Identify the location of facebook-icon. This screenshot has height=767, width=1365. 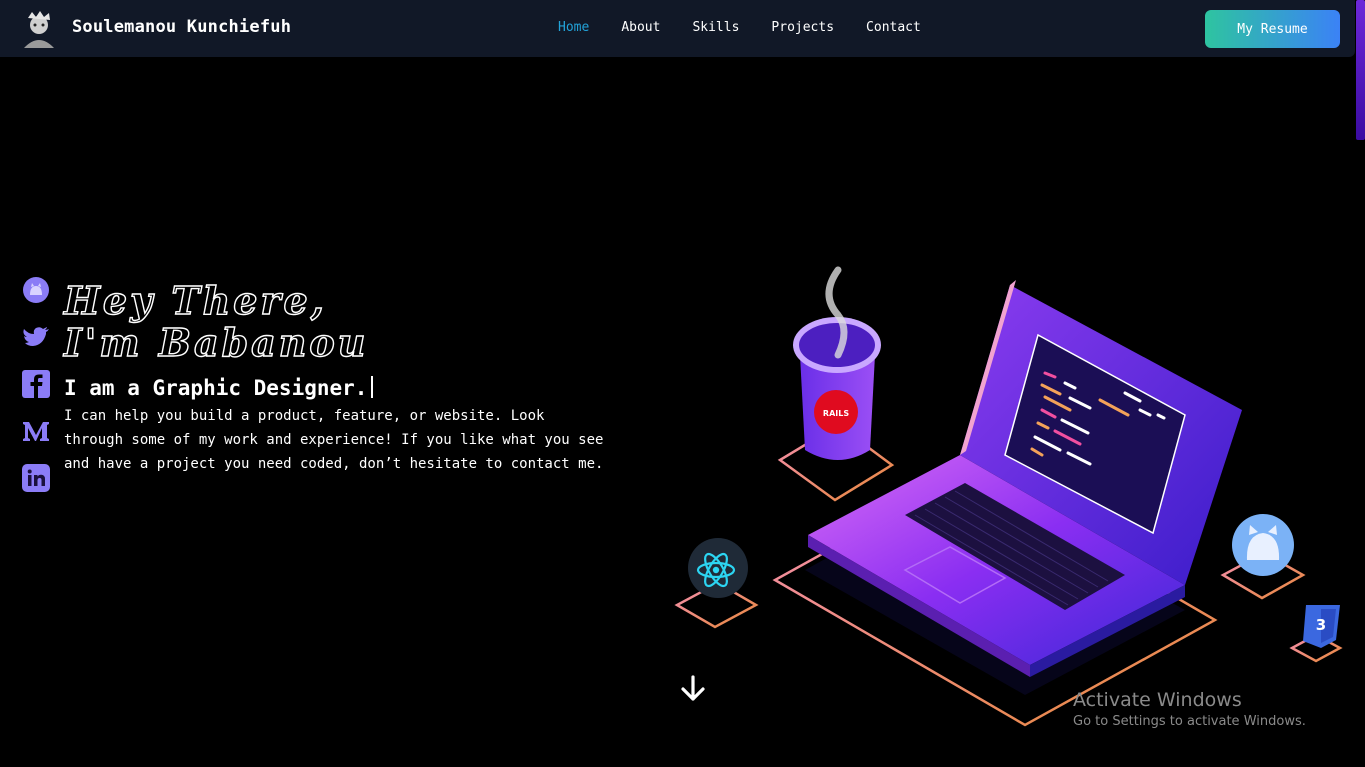
(36, 384).